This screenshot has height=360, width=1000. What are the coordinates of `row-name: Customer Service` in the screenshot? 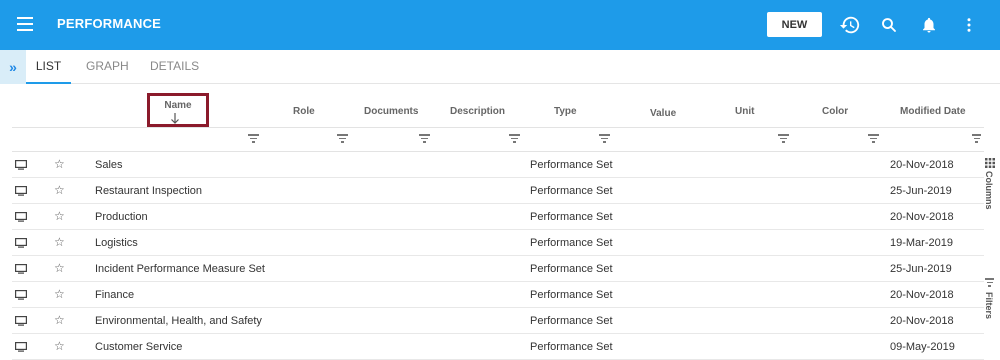 It's located at (138, 347).